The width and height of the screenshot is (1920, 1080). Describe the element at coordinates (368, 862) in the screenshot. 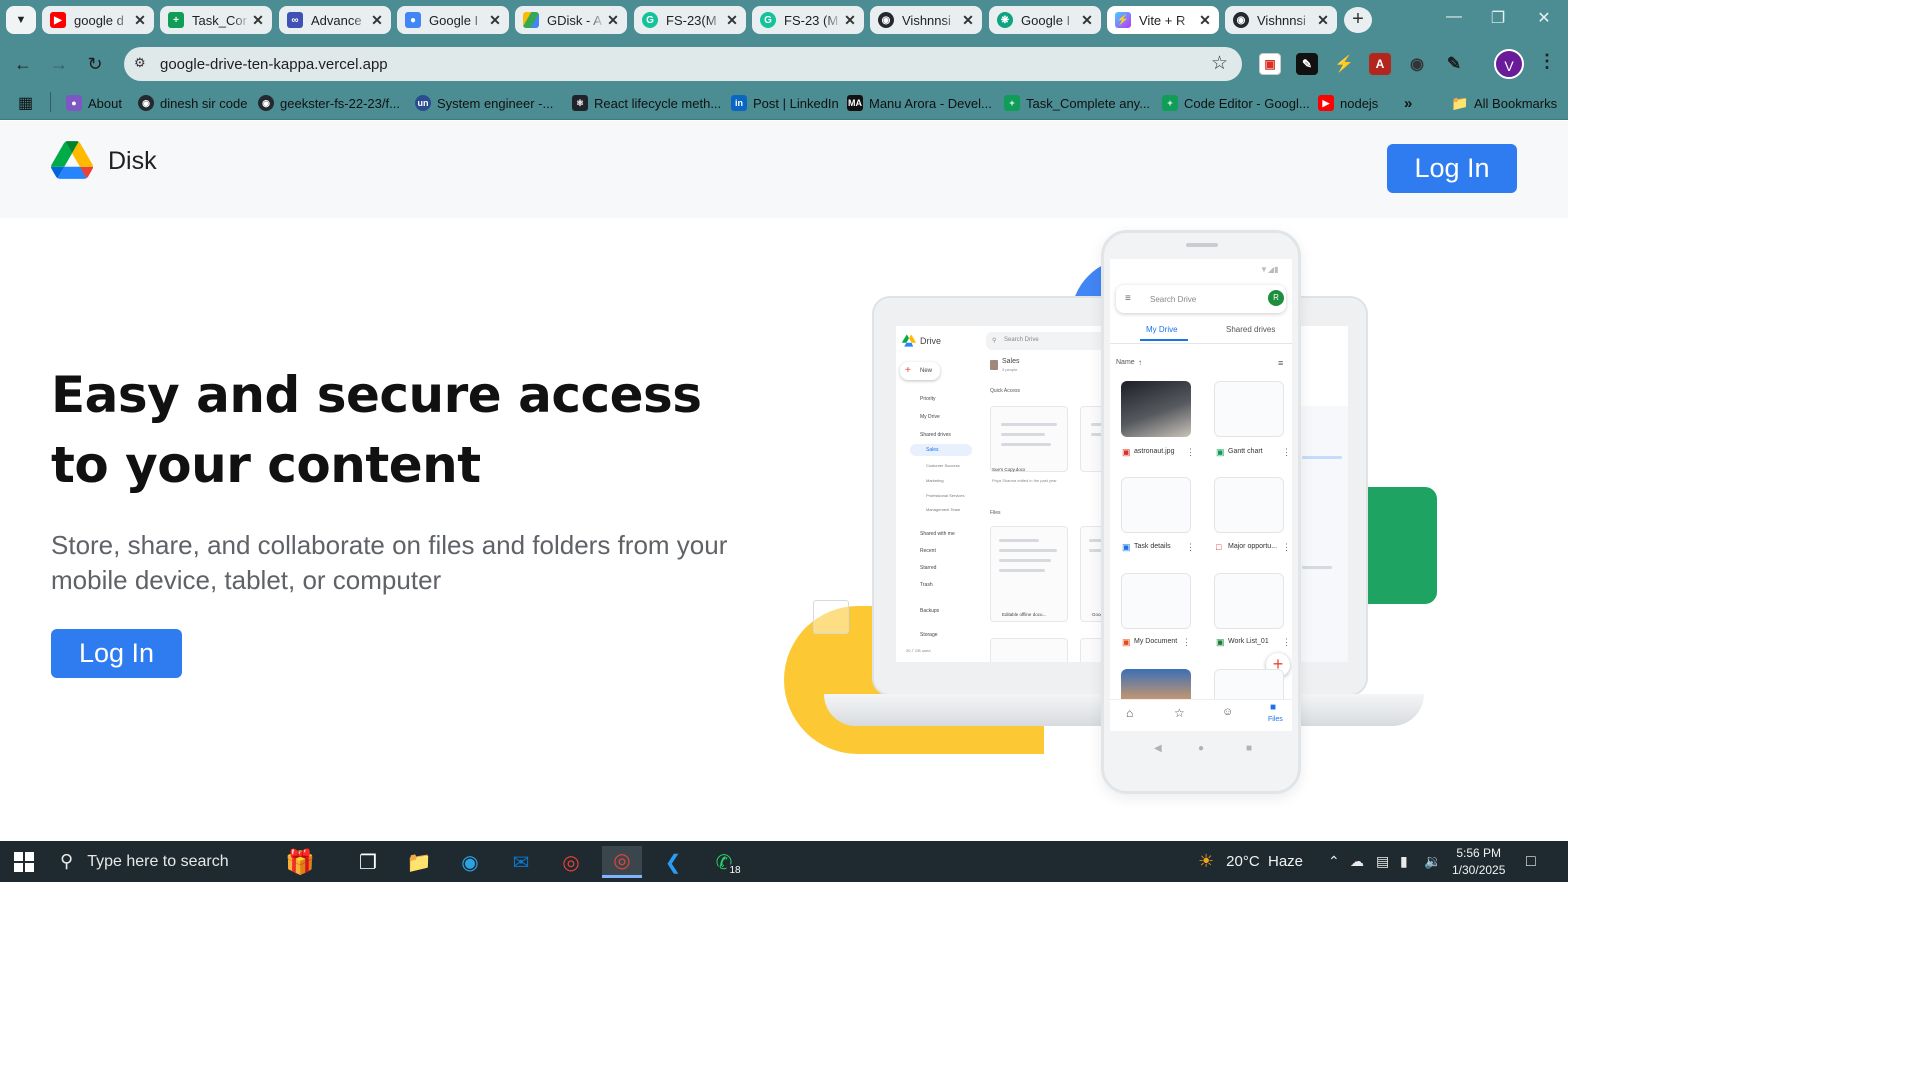

I see `task-view-icon: ❐` at that location.